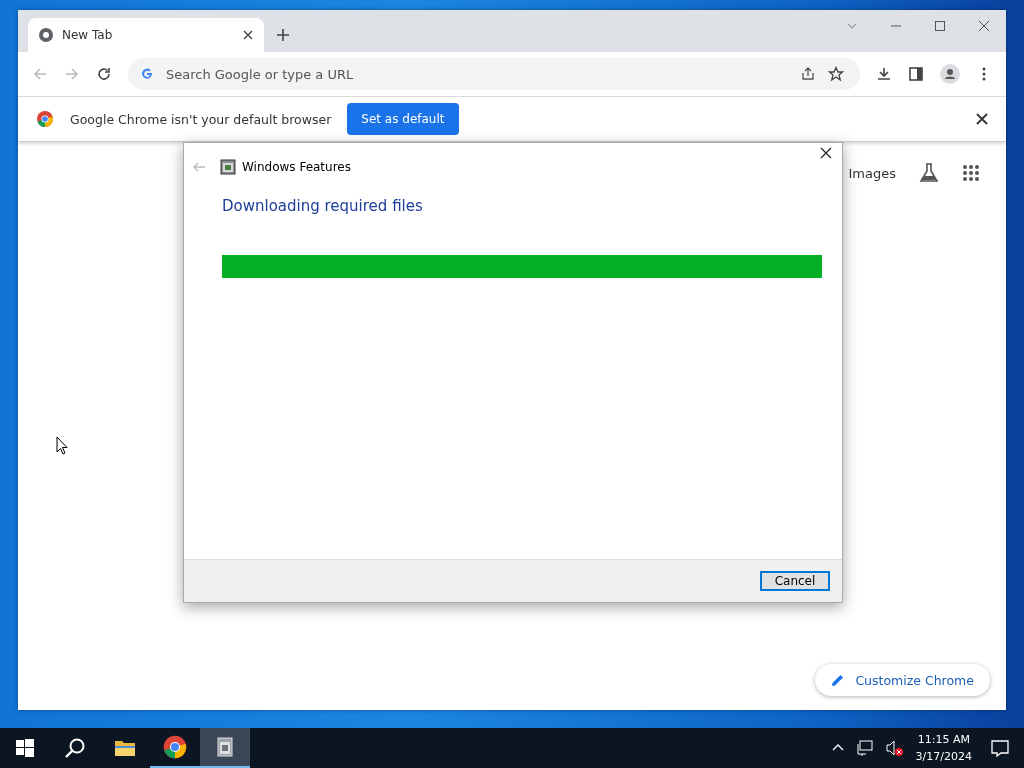 The height and width of the screenshot is (768, 1024). Describe the element at coordinates (201, 119) in the screenshot. I see `infobar-message: Google Chrome isn't your default browser` at that location.